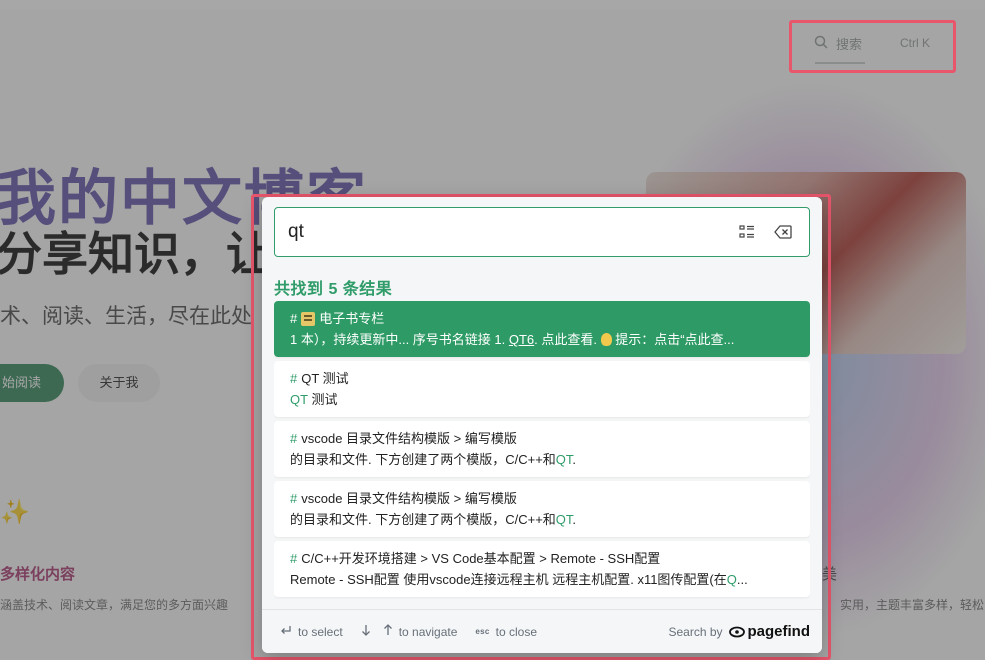 This screenshot has height=660, width=985. Describe the element at coordinates (731, 579) in the screenshot. I see `match-highlight: Q` at that location.